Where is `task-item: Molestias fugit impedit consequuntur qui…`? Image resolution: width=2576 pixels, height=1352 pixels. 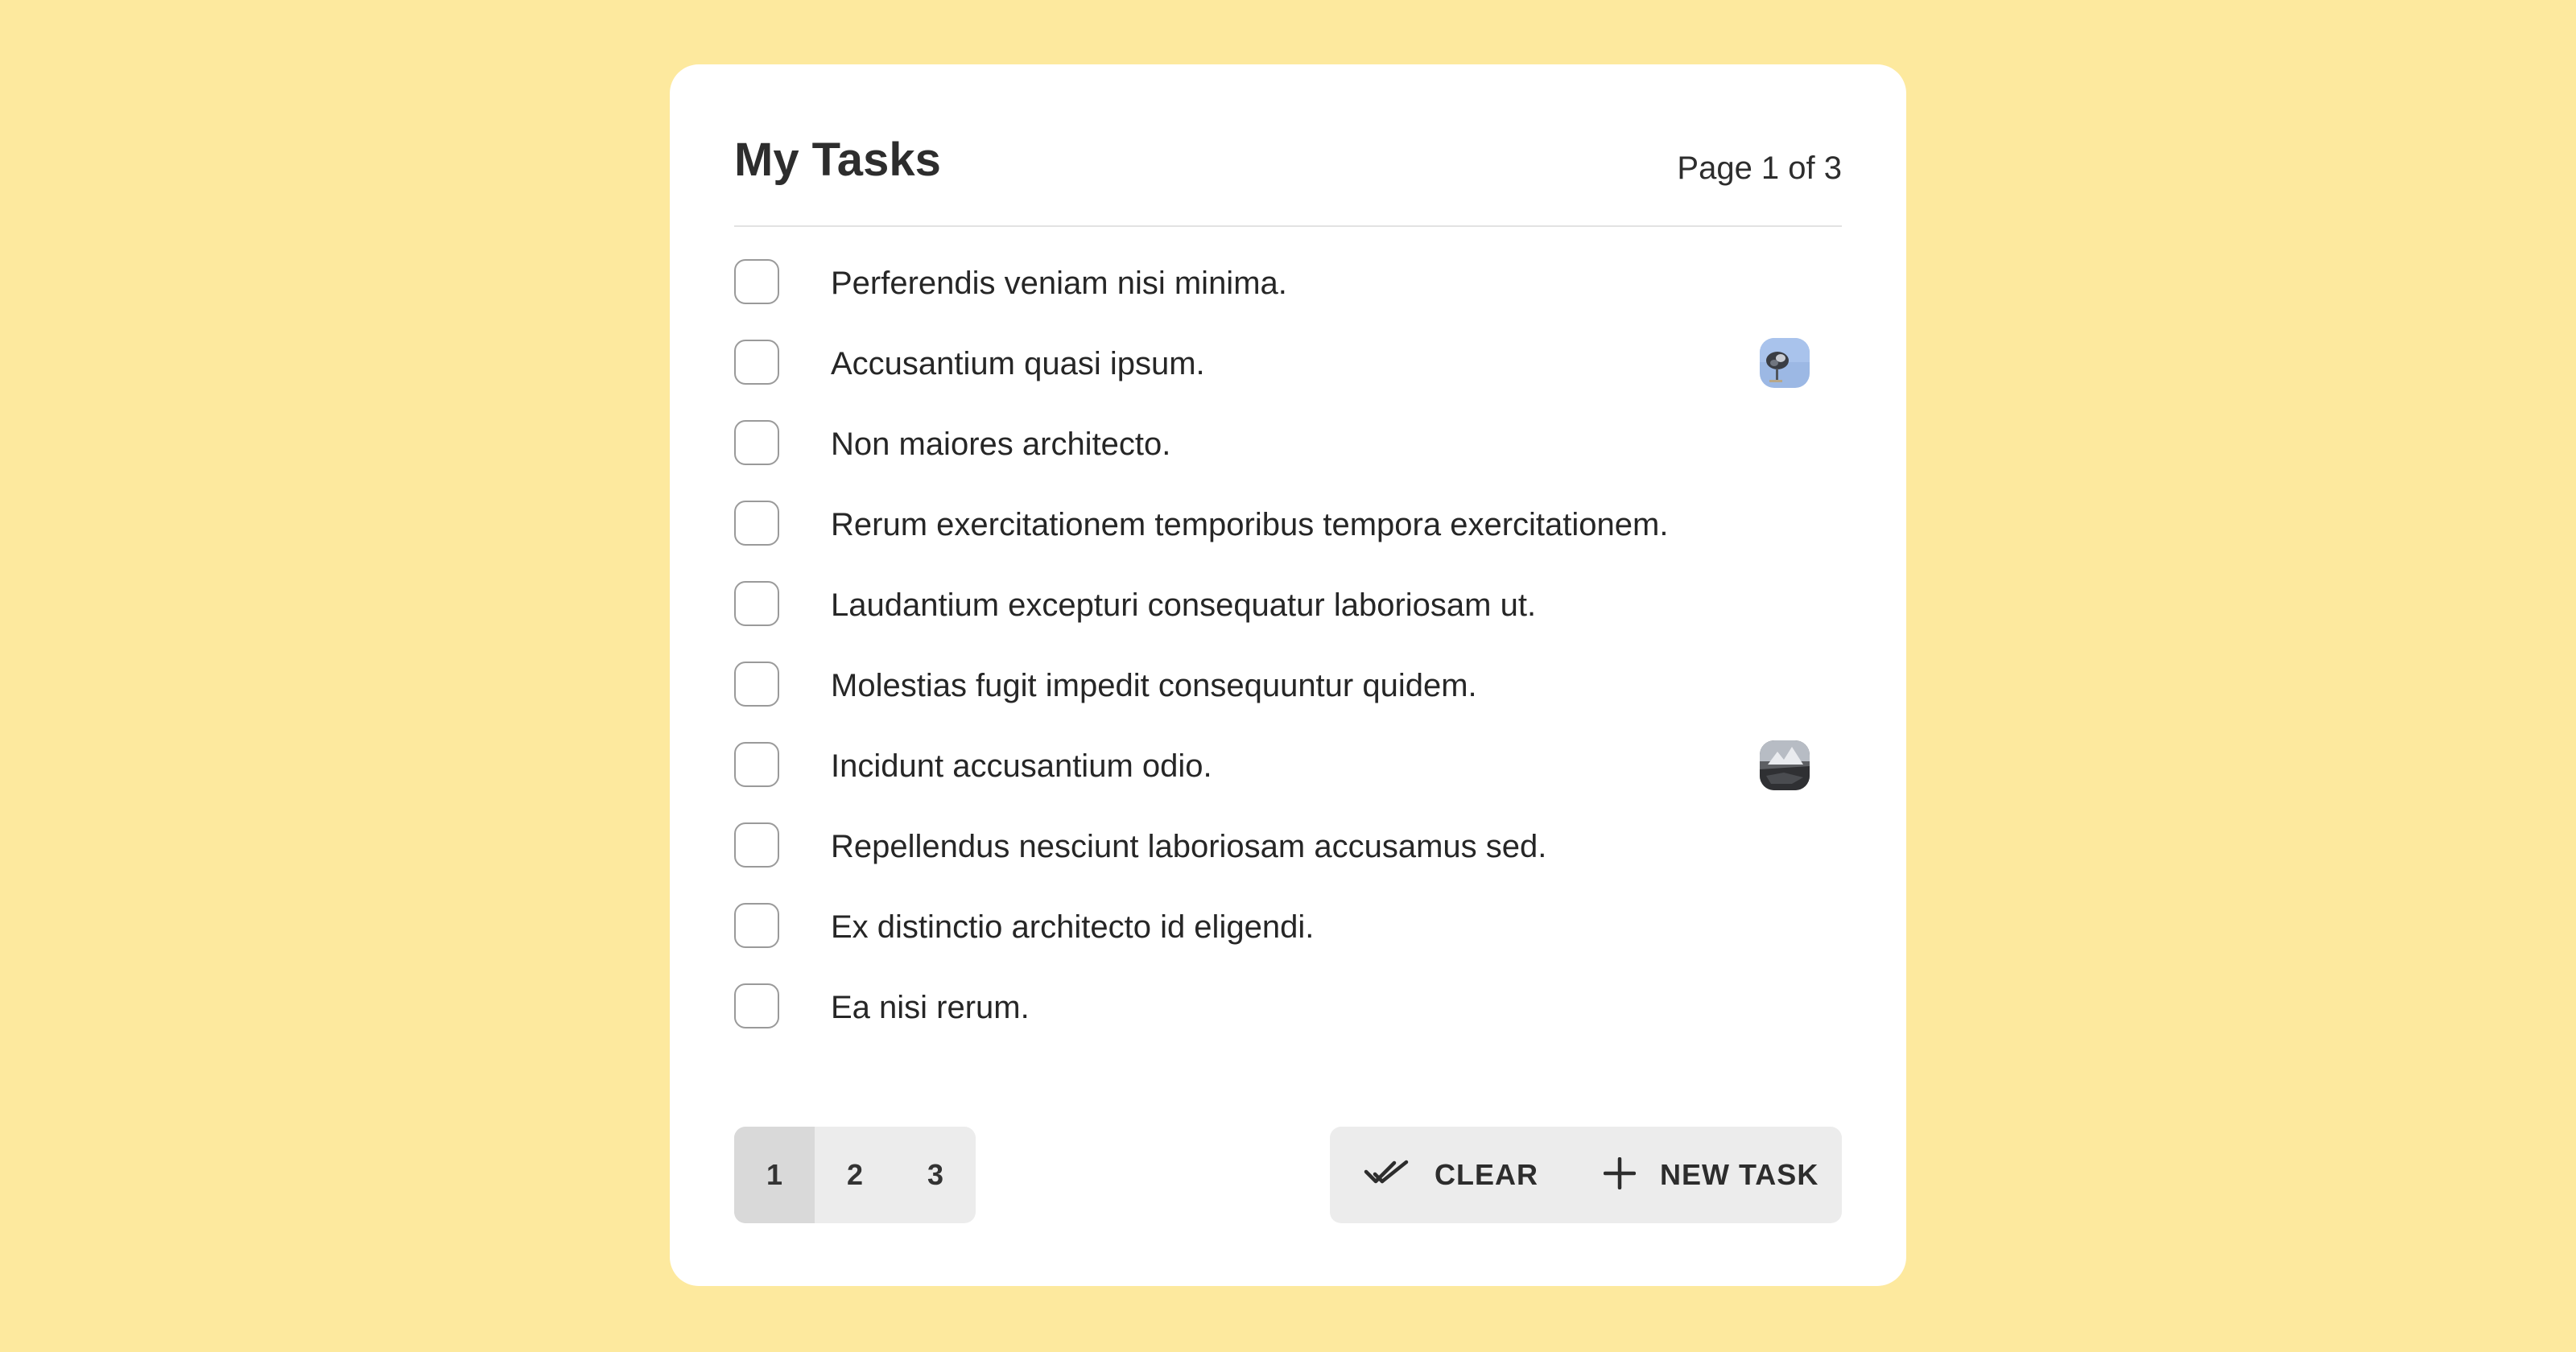
task-item: Molestias fugit impedit consequuntur qui… is located at coordinates (1288, 702).